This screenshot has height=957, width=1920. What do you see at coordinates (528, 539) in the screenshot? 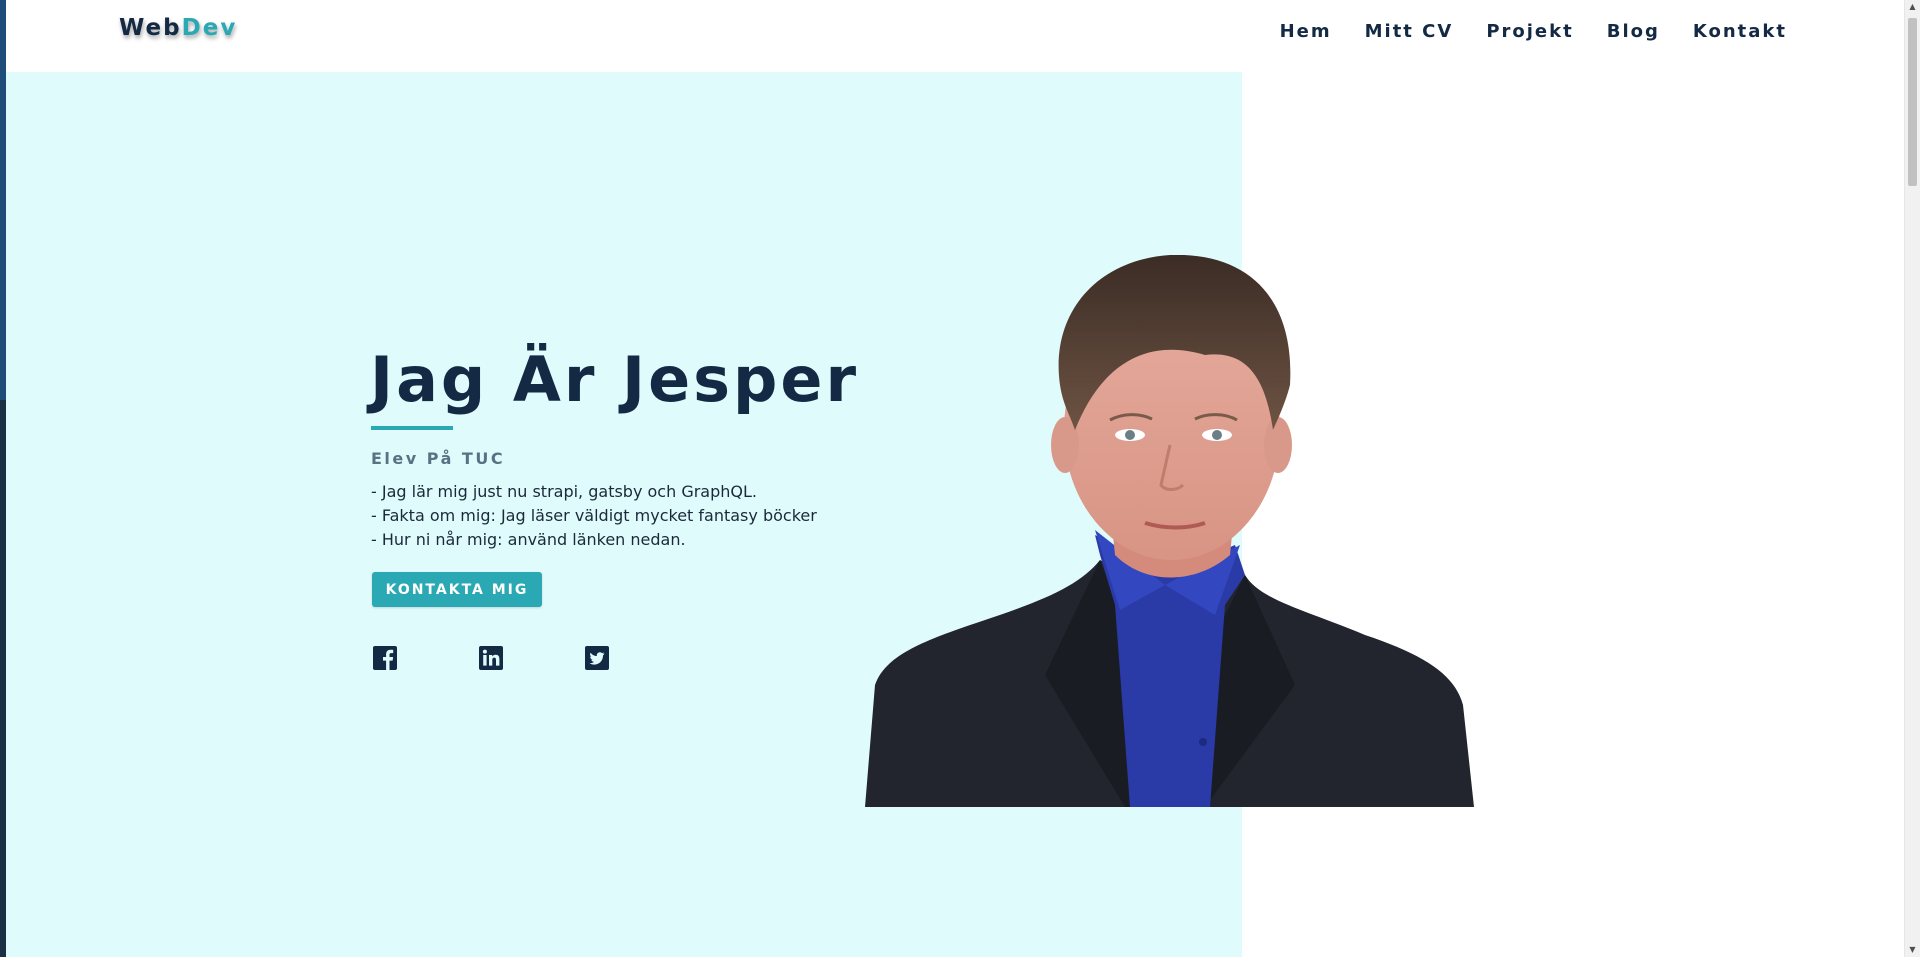
I see `bio-line: - Hur ni når mig: använd länken nedan.` at bounding box center [528, 539].